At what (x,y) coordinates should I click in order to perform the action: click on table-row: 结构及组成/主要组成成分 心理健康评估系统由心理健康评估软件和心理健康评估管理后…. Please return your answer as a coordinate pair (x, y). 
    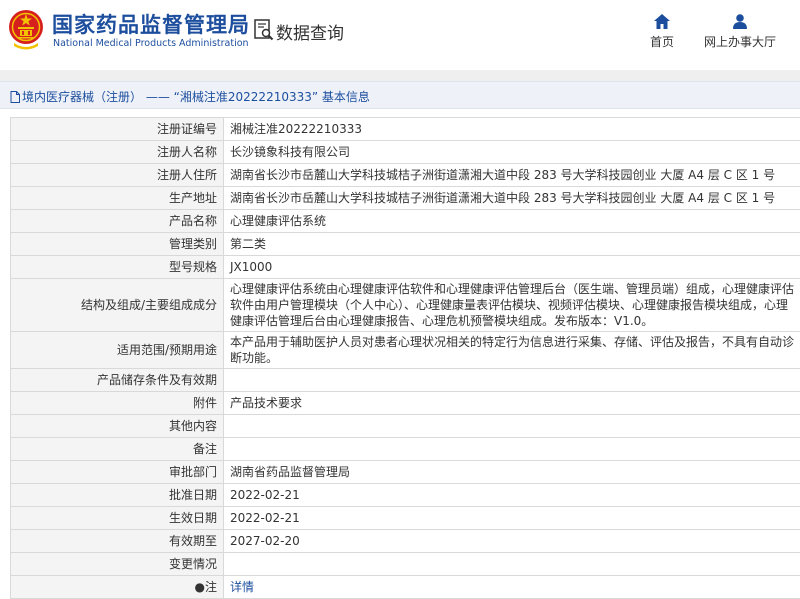
    Looking at the image, I should click on (405, 305).